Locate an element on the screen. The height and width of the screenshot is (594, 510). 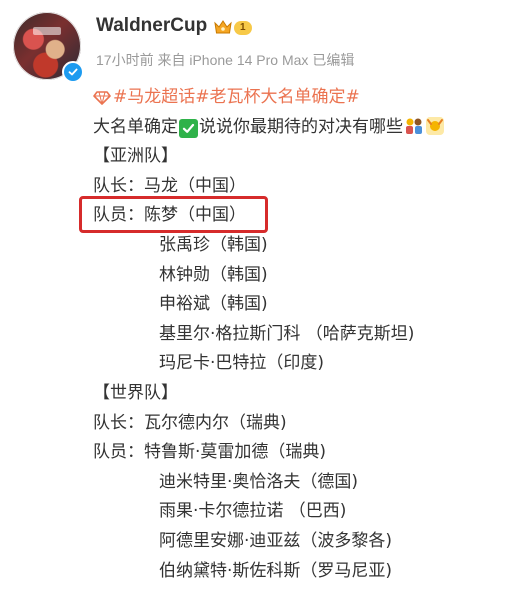
captain-line-world: 队长：瓦尔德内尔（瑞典) is located at coordinates (190, 422).